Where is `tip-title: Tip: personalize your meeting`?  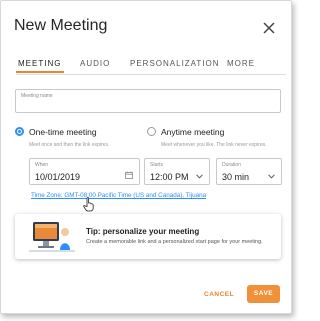
tip-title: Tip: personalize your meeting is located at coordinates (143, 231).